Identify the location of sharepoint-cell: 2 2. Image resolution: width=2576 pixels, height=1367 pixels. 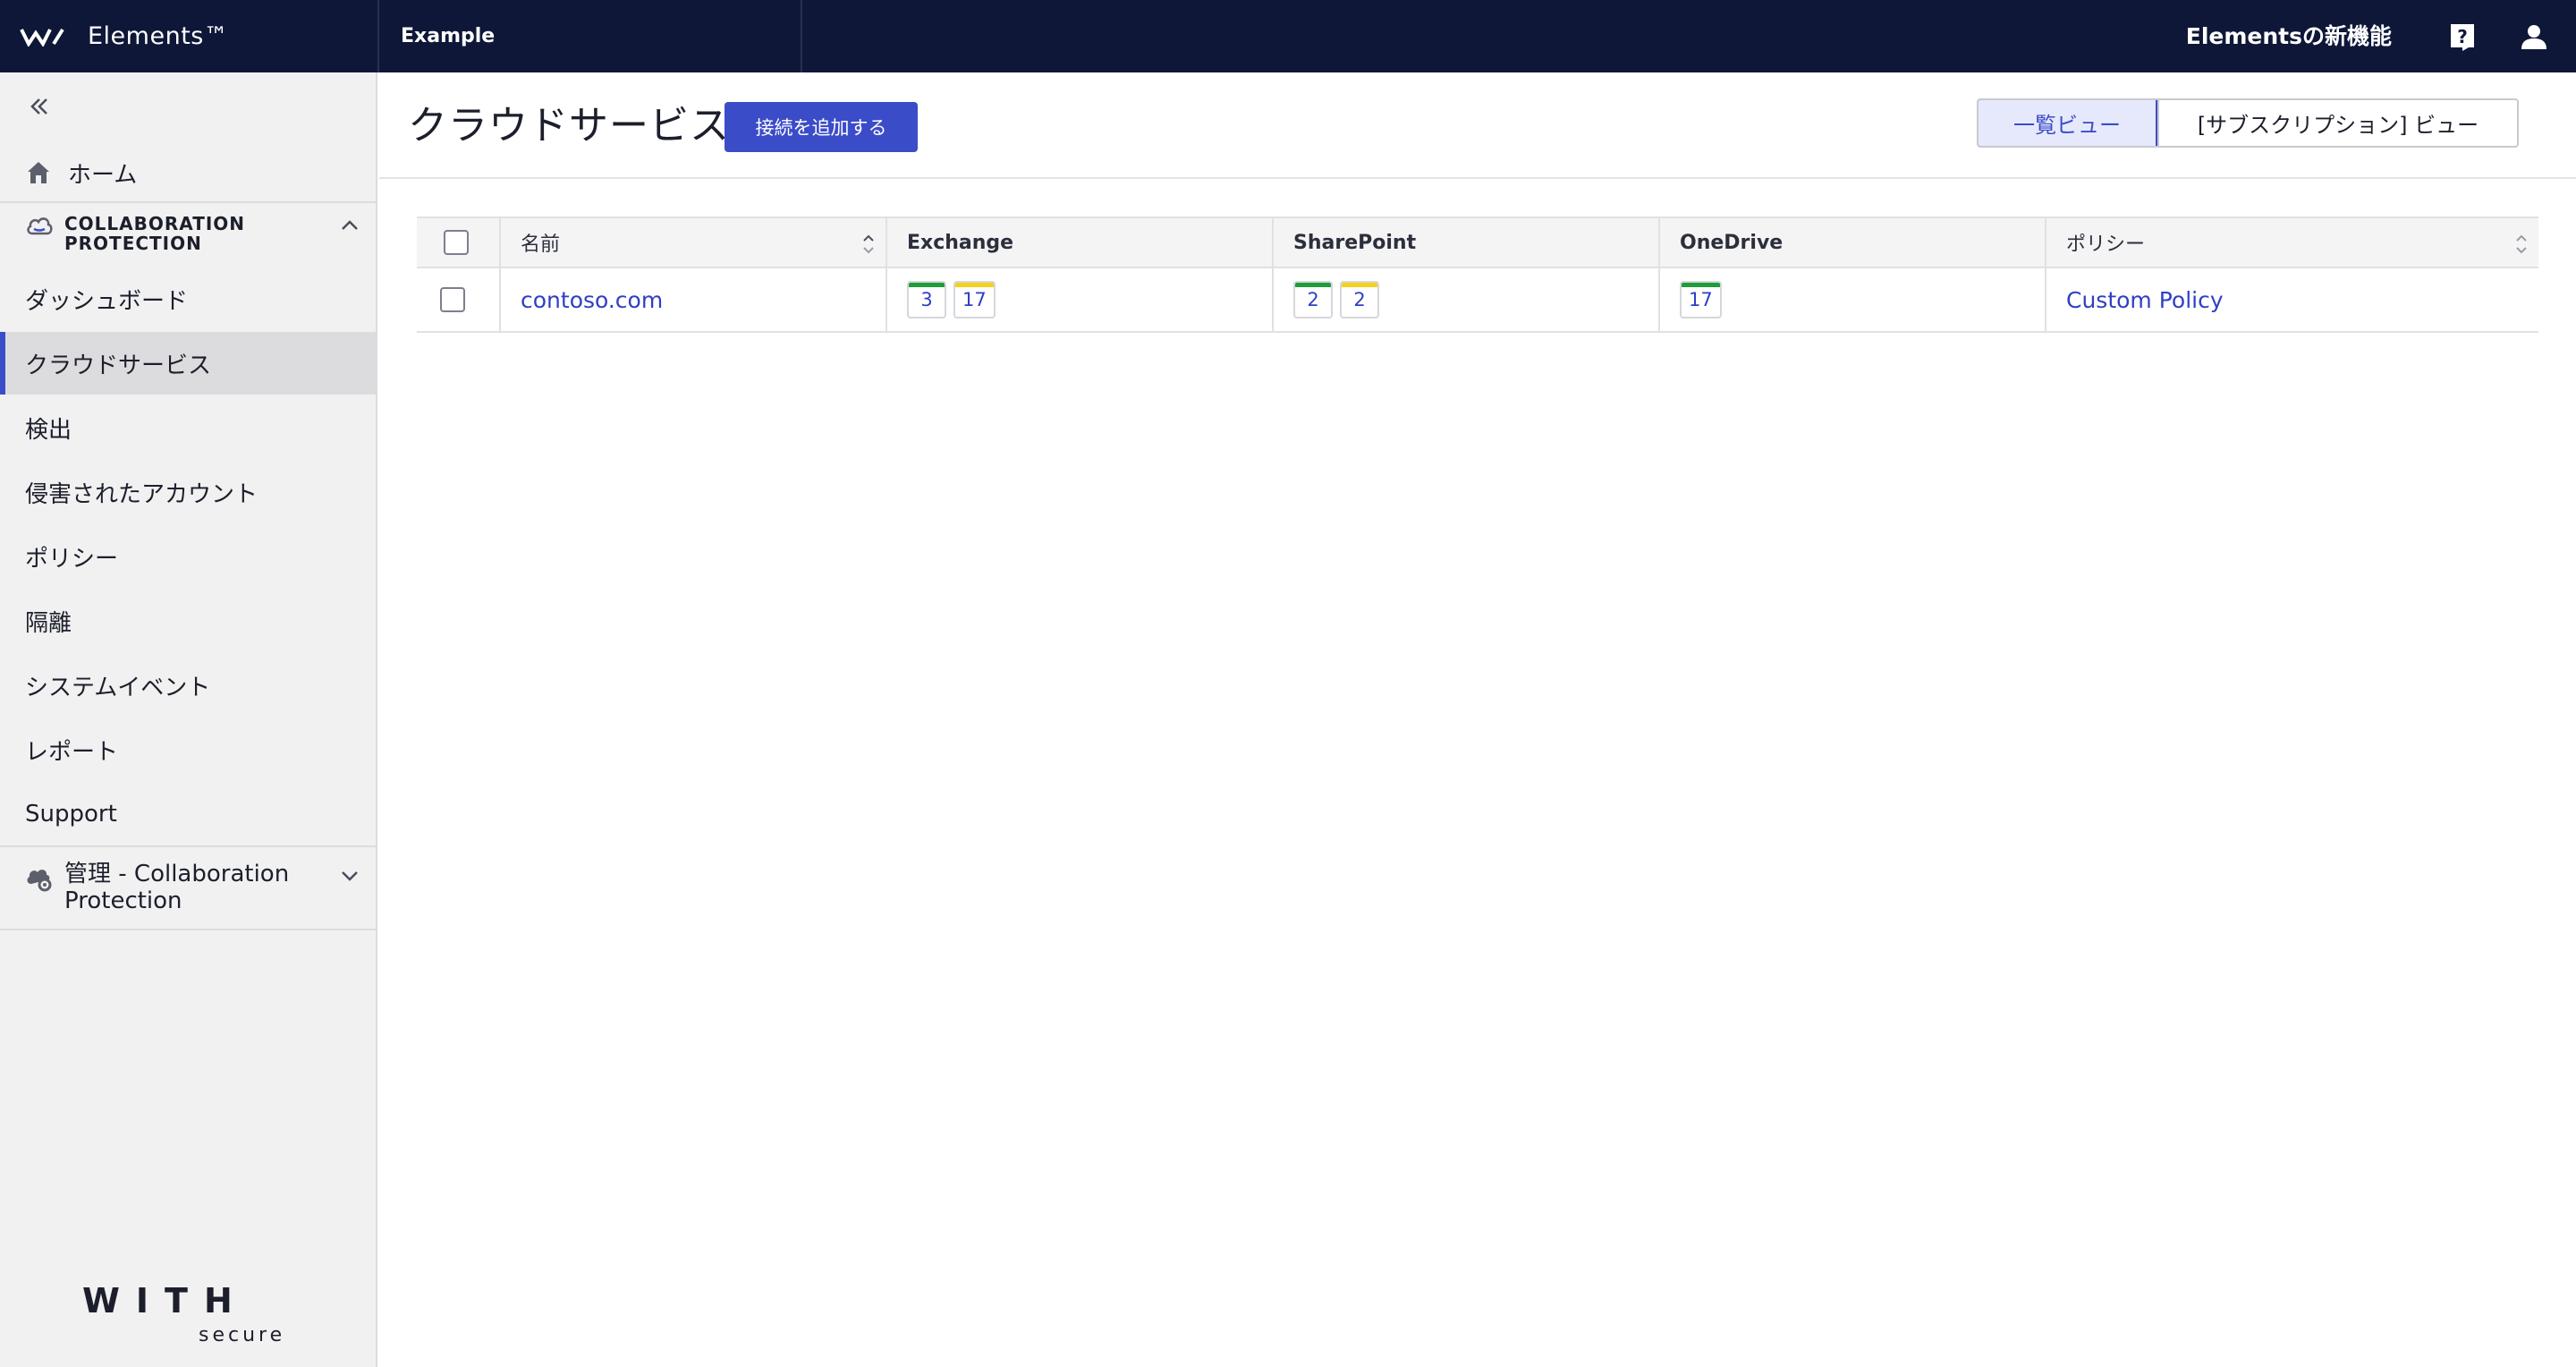
(1465, 299).